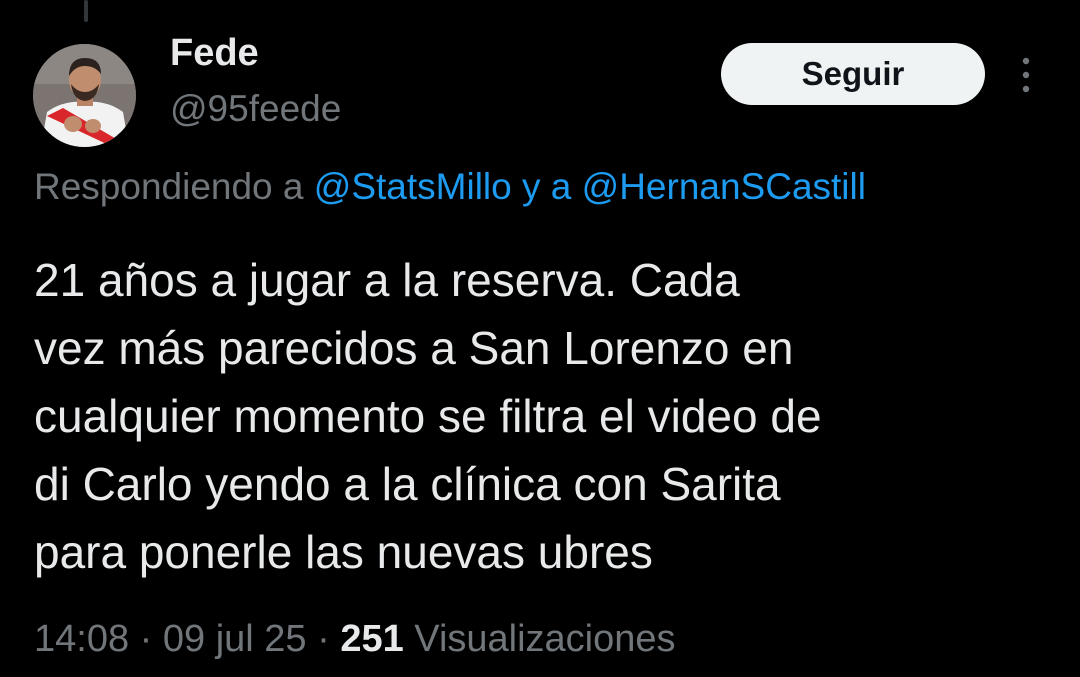 The image size is (1080, 677). I want to click on mention-link-statsmillo: @StatsMillo, so click(413, 186).